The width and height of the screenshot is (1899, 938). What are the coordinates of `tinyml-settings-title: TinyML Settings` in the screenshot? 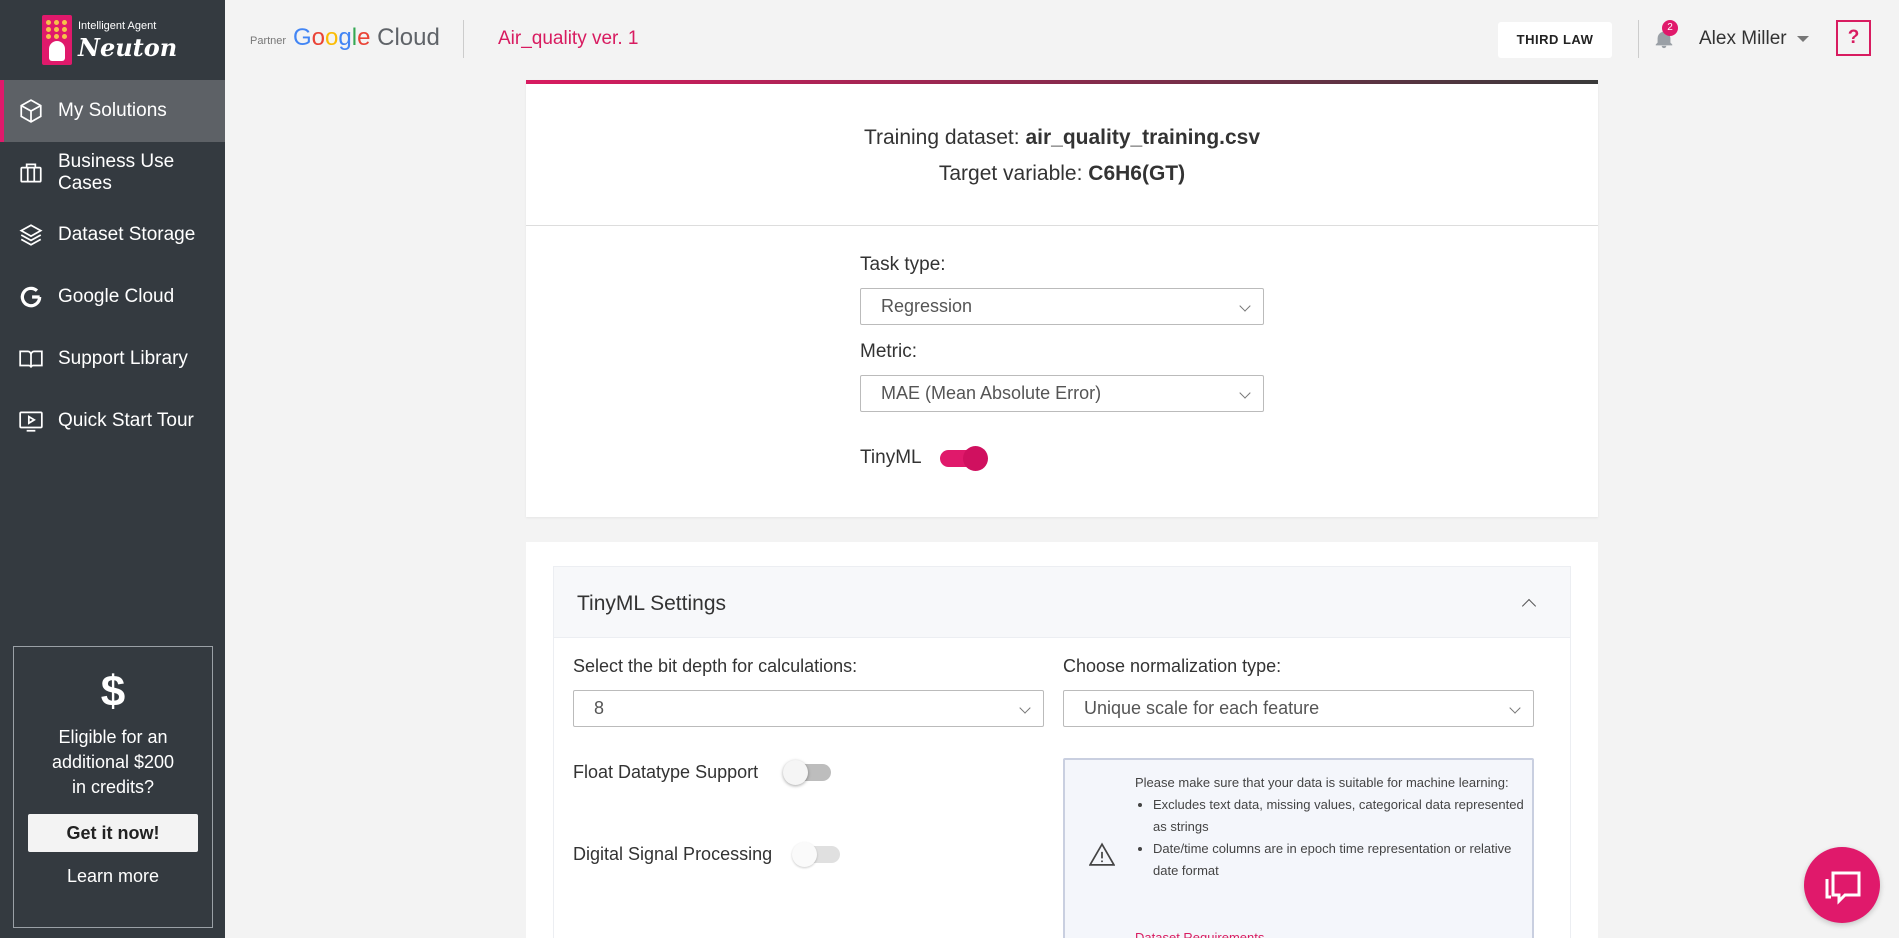 It's located at (651, 603).